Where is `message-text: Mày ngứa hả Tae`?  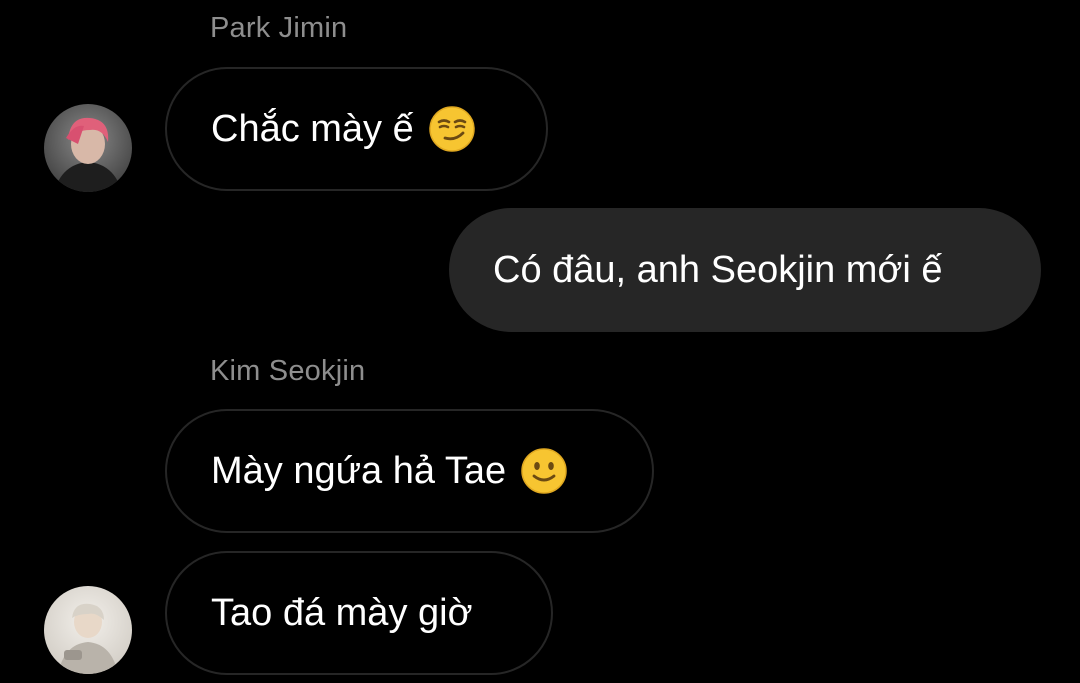 message-text: Mày ngứa hả Tae is located at coordinates (359, 470).